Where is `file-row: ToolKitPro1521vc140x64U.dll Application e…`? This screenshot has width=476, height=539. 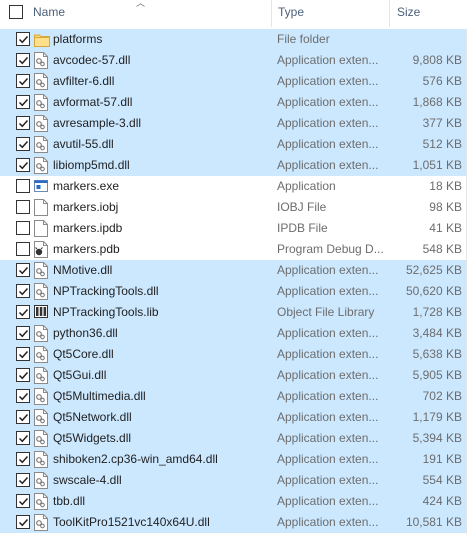 file-row: ToolKitPro1521vc140x64U.dll Application e… is located at coordinates (233, 522).